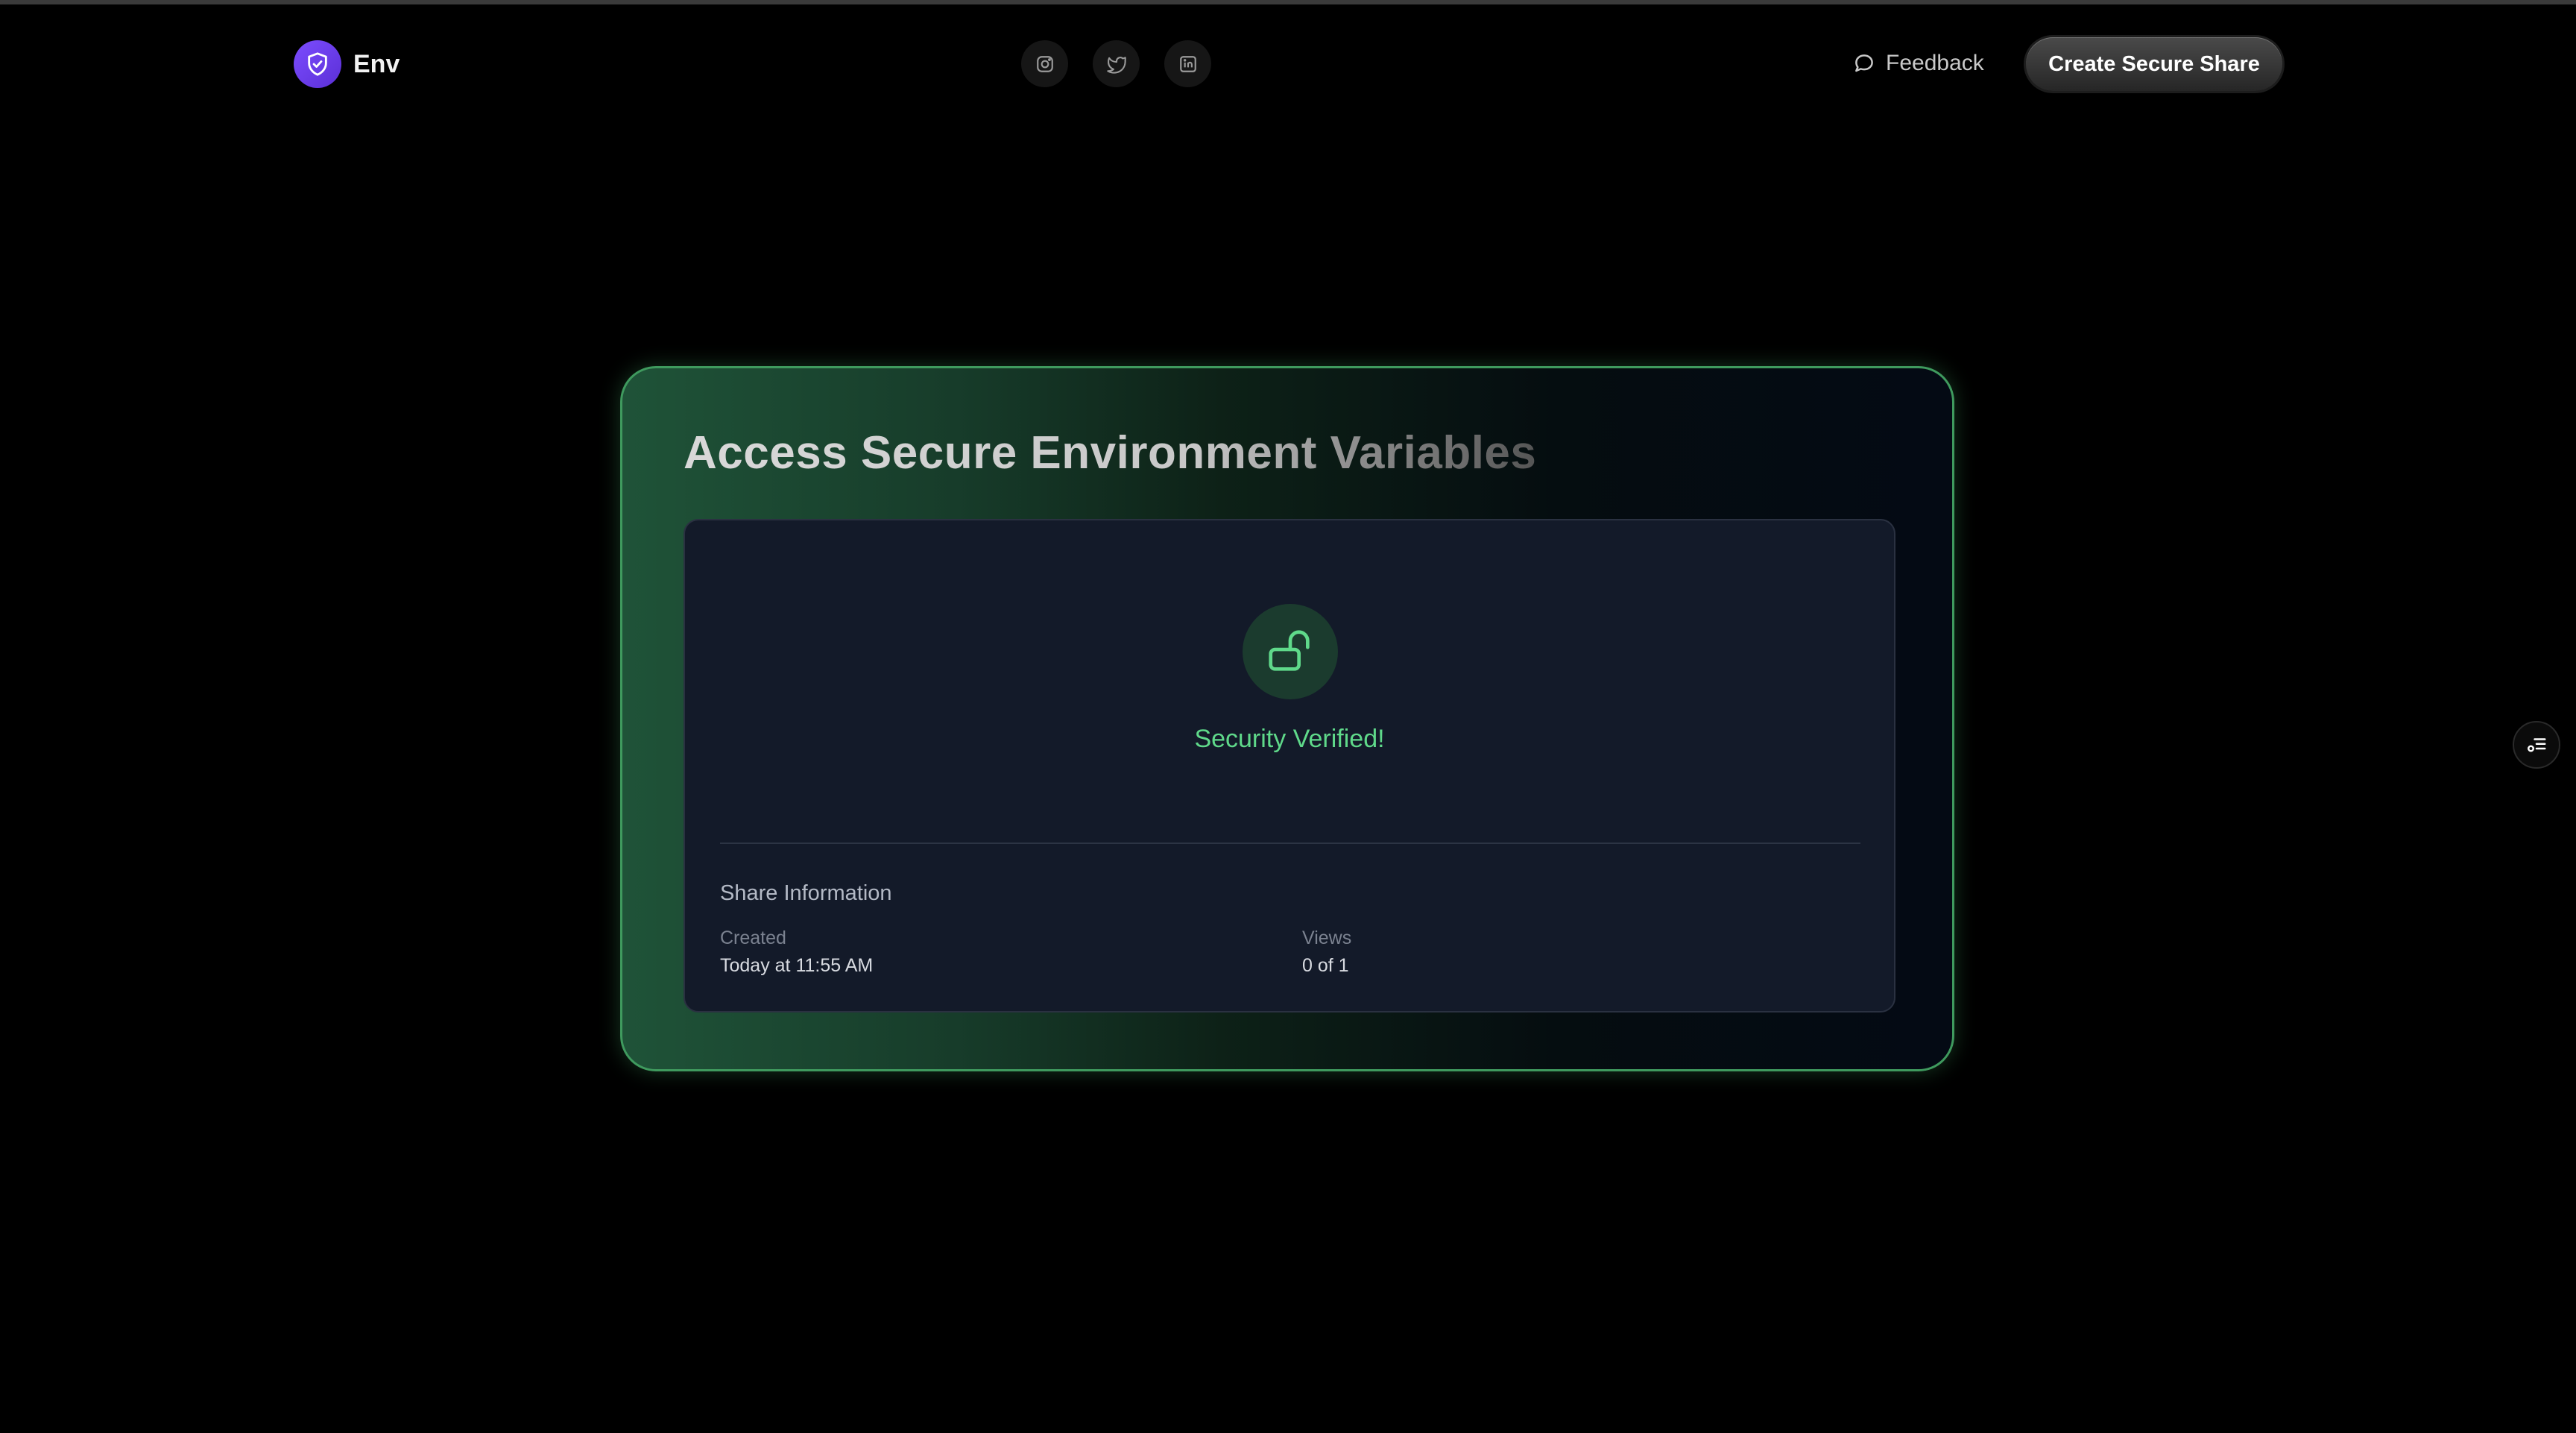 The height and width of the screenshot is (1433, 2576). I want to click on divider, so click(1290, 843).